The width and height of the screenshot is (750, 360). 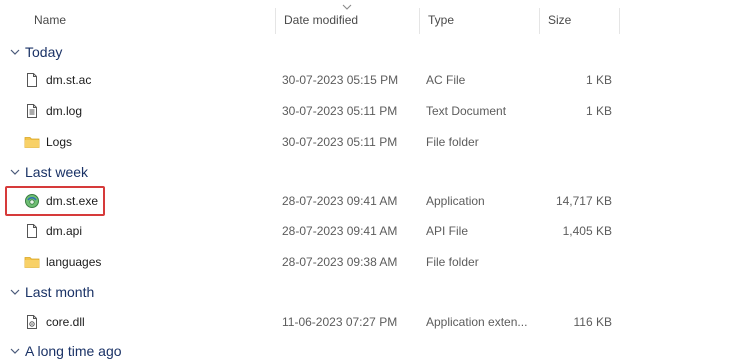 I want to click on file-date: 11-06-2023 07:27 PM, so click(x=340, y=322).